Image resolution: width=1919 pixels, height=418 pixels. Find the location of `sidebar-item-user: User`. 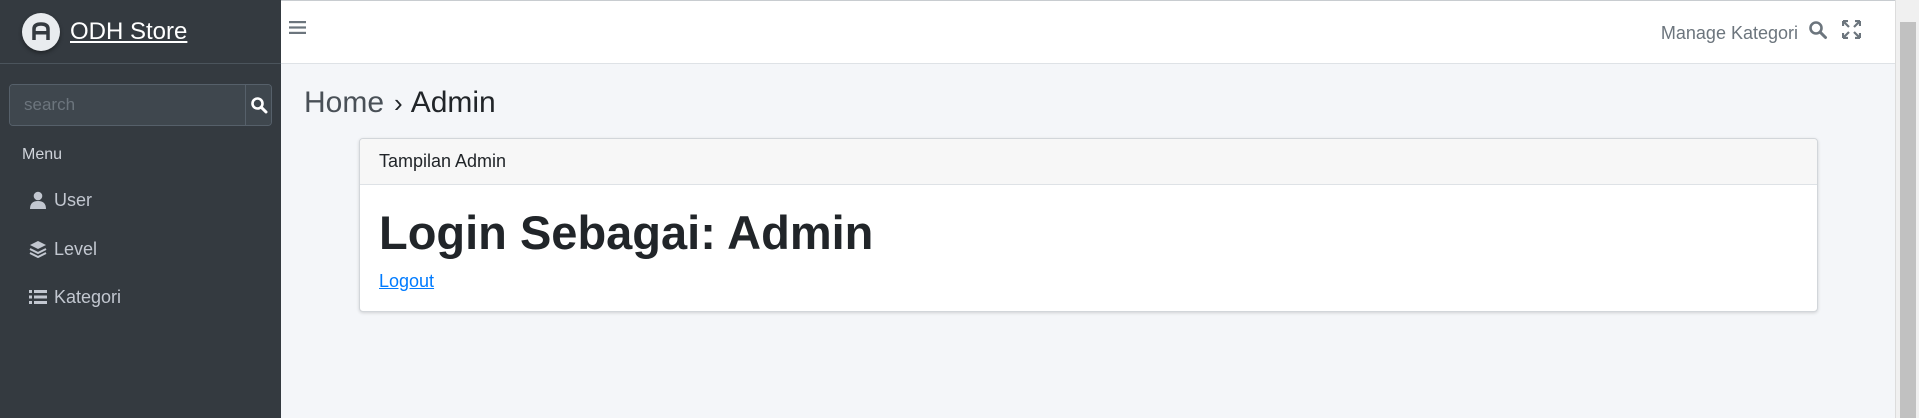

sidebar-item-user: User is located at coordinates (60, 200).